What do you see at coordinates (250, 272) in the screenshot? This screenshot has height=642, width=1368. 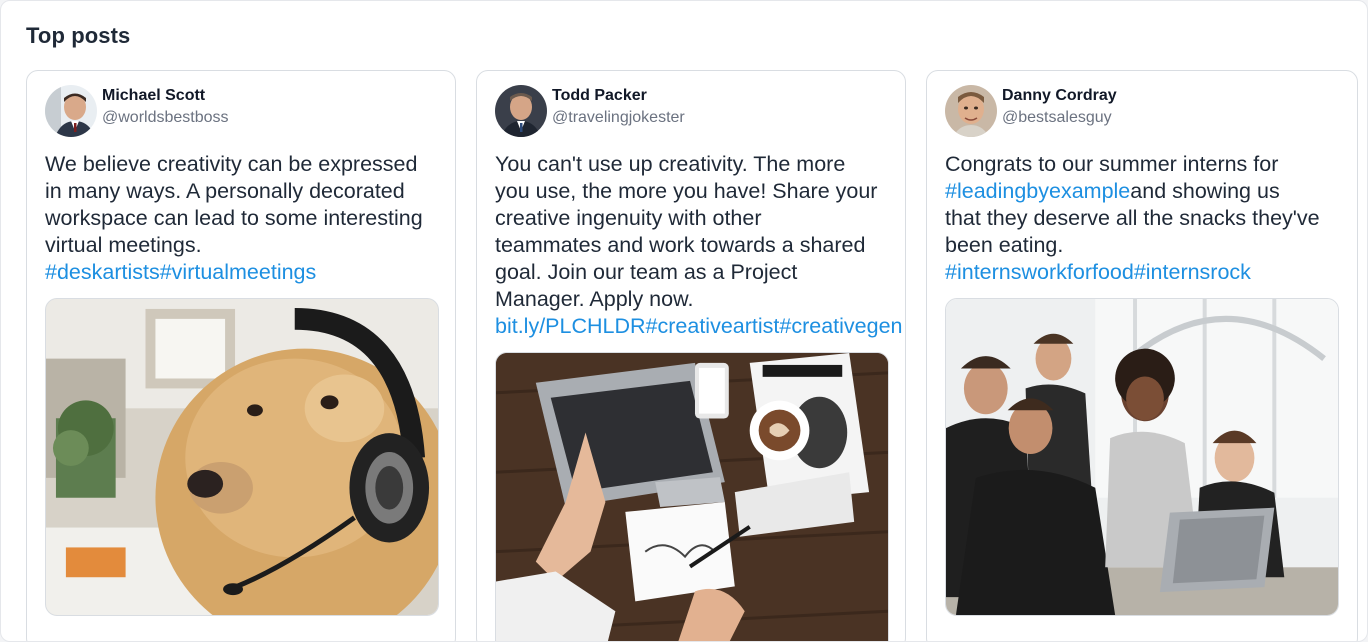 I see `hashtag-link: #deskartists#virtualmeetings` at bounding box center [250, 272].